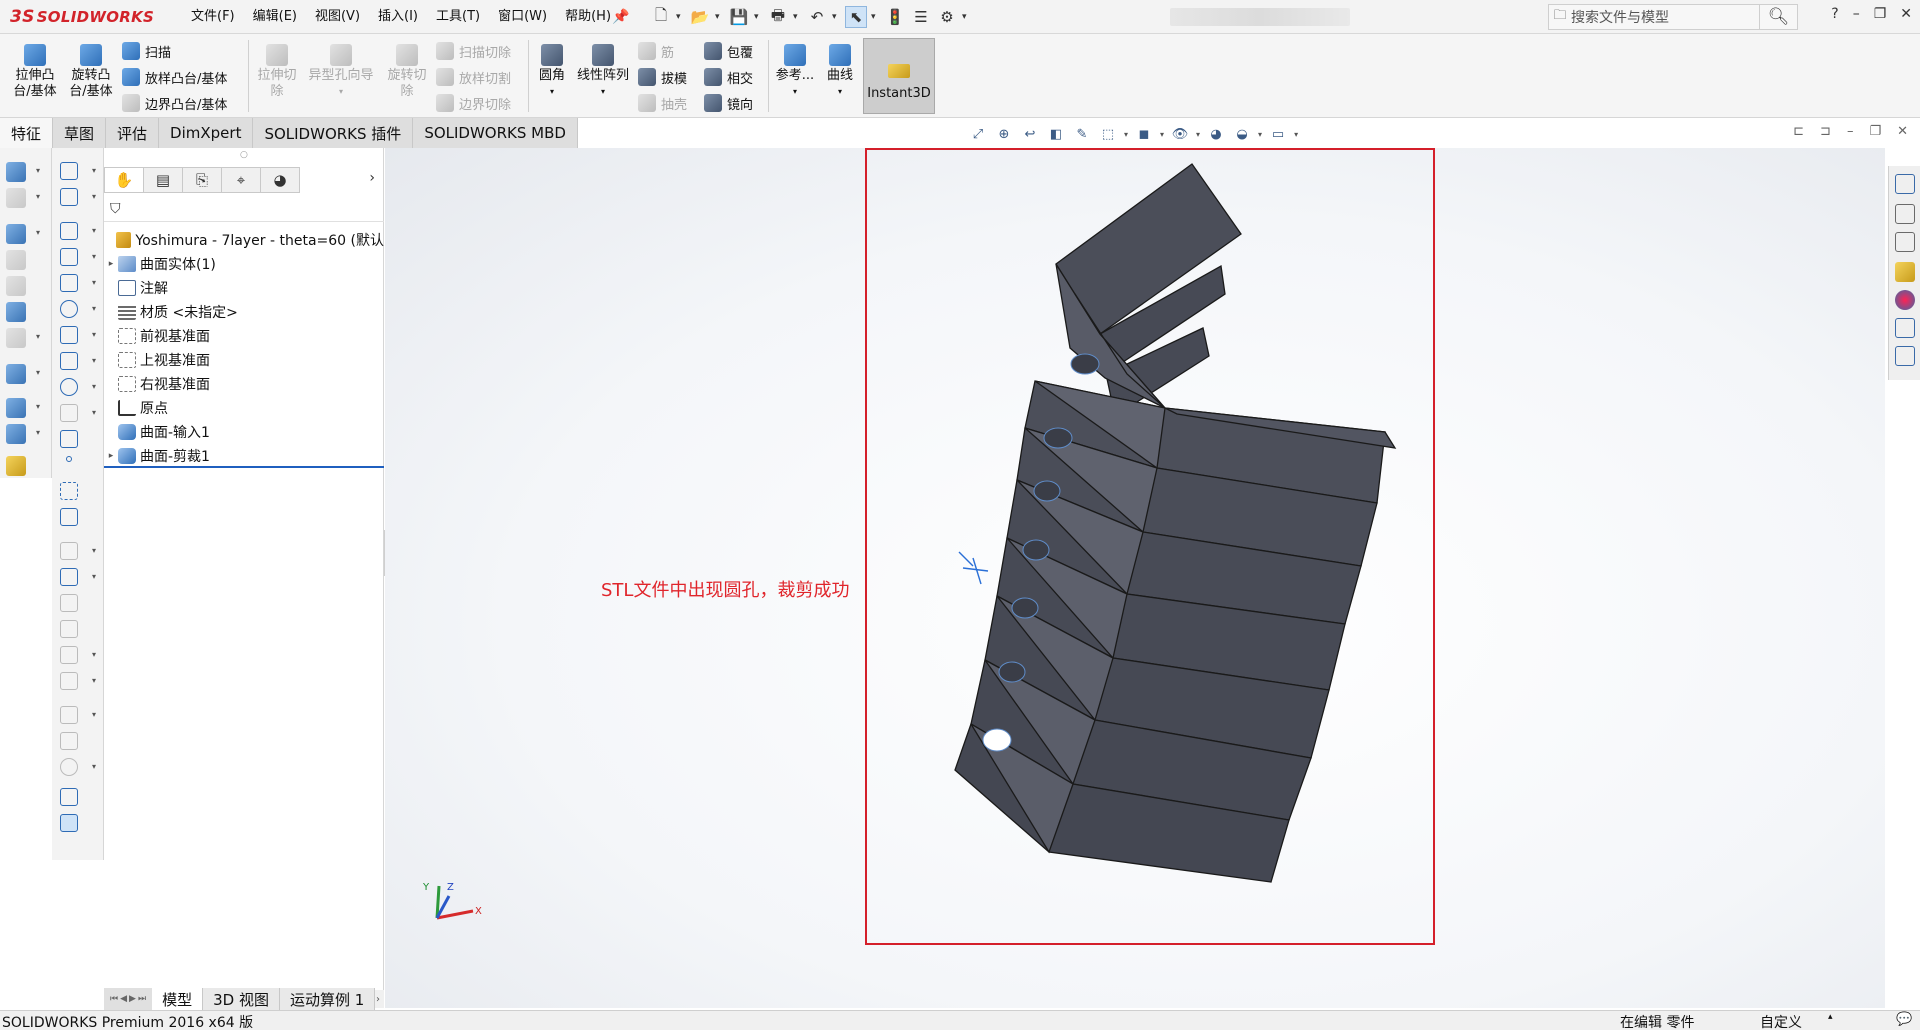 Image resolution: width=1920 pixels, height=1030 pixels. Describe the element at coordinates (69, 171) in the screenshot. I see `sketch-shortcut-icon` at that location.